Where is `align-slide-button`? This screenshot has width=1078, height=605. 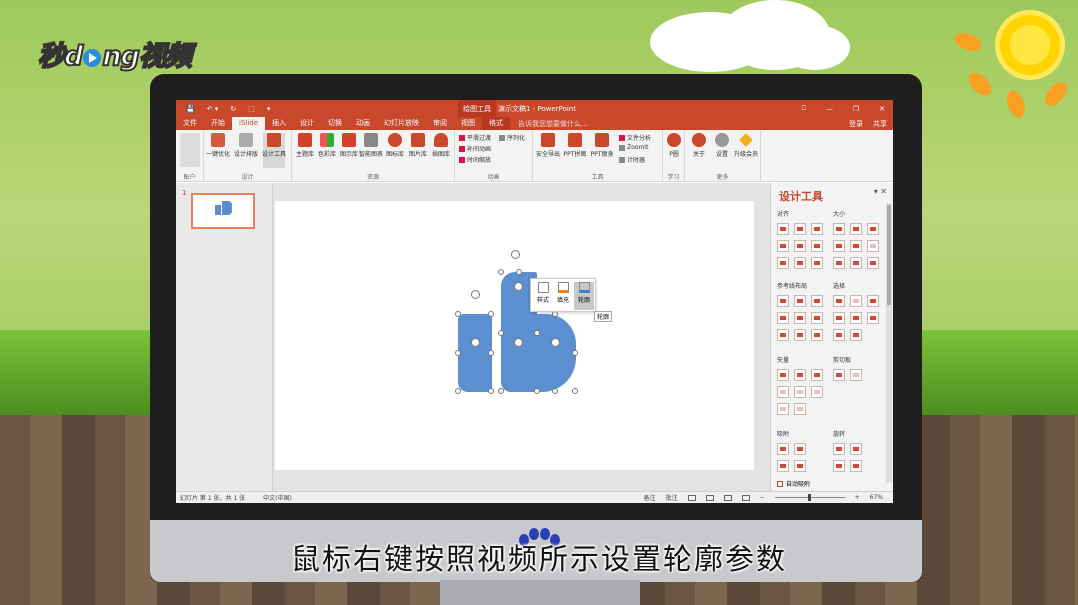 align-slide-button is located at coordinates (817, 263).